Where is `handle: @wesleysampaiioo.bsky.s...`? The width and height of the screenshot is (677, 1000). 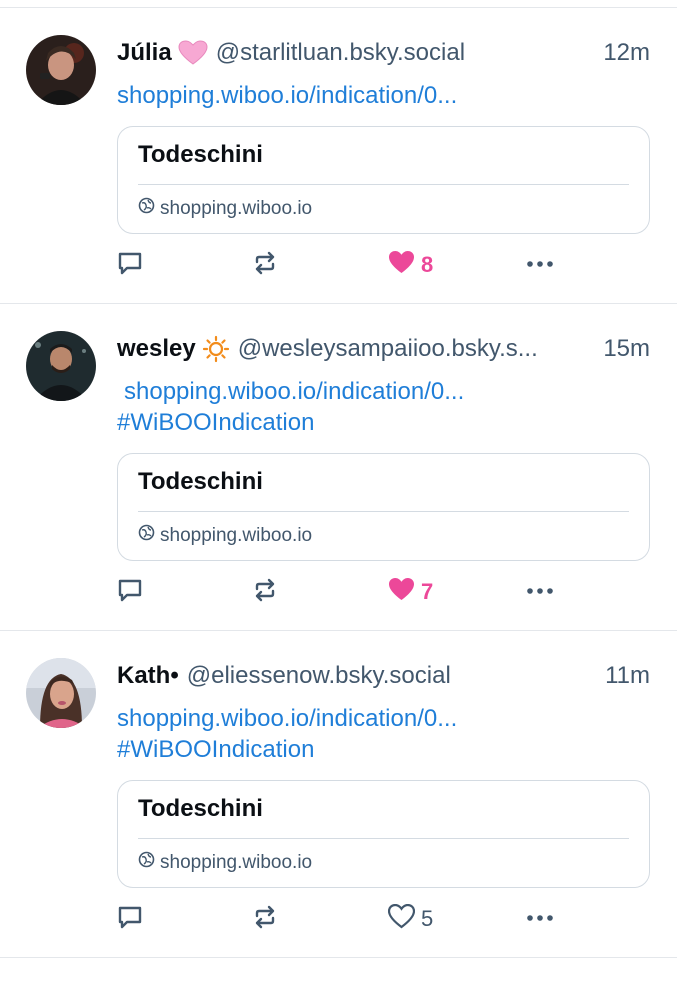 handle: @wesleysampaiioo.bsky.s... is located at coordinates (416, 349).